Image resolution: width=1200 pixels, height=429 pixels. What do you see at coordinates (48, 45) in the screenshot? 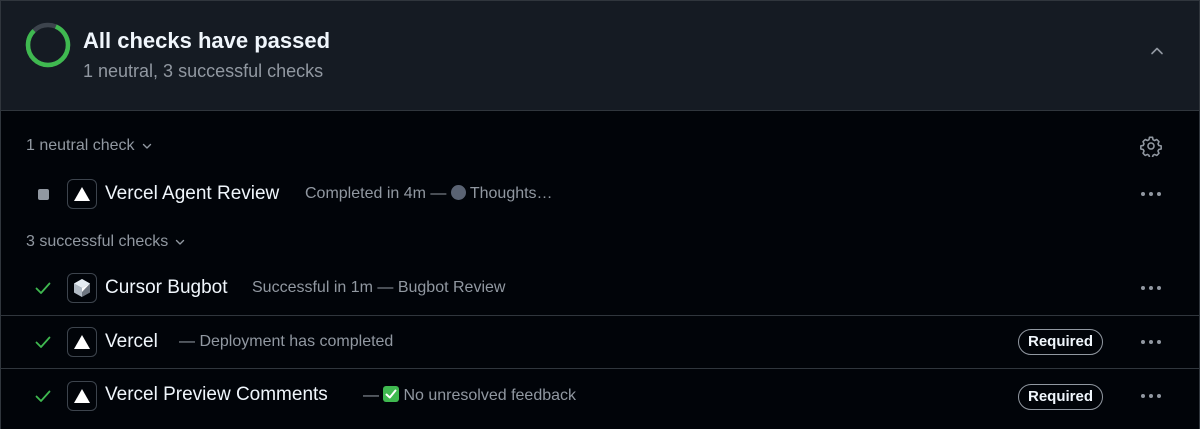
I see `progress-ring-icon` at bounding box center [48, 45].